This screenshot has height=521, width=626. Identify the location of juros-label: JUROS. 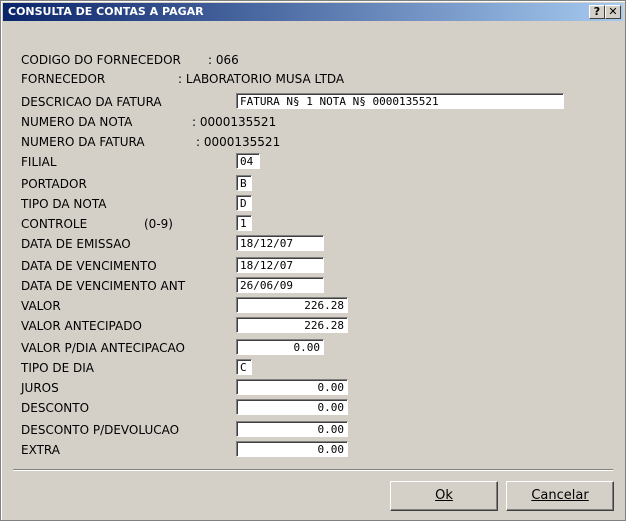
(40, 388).